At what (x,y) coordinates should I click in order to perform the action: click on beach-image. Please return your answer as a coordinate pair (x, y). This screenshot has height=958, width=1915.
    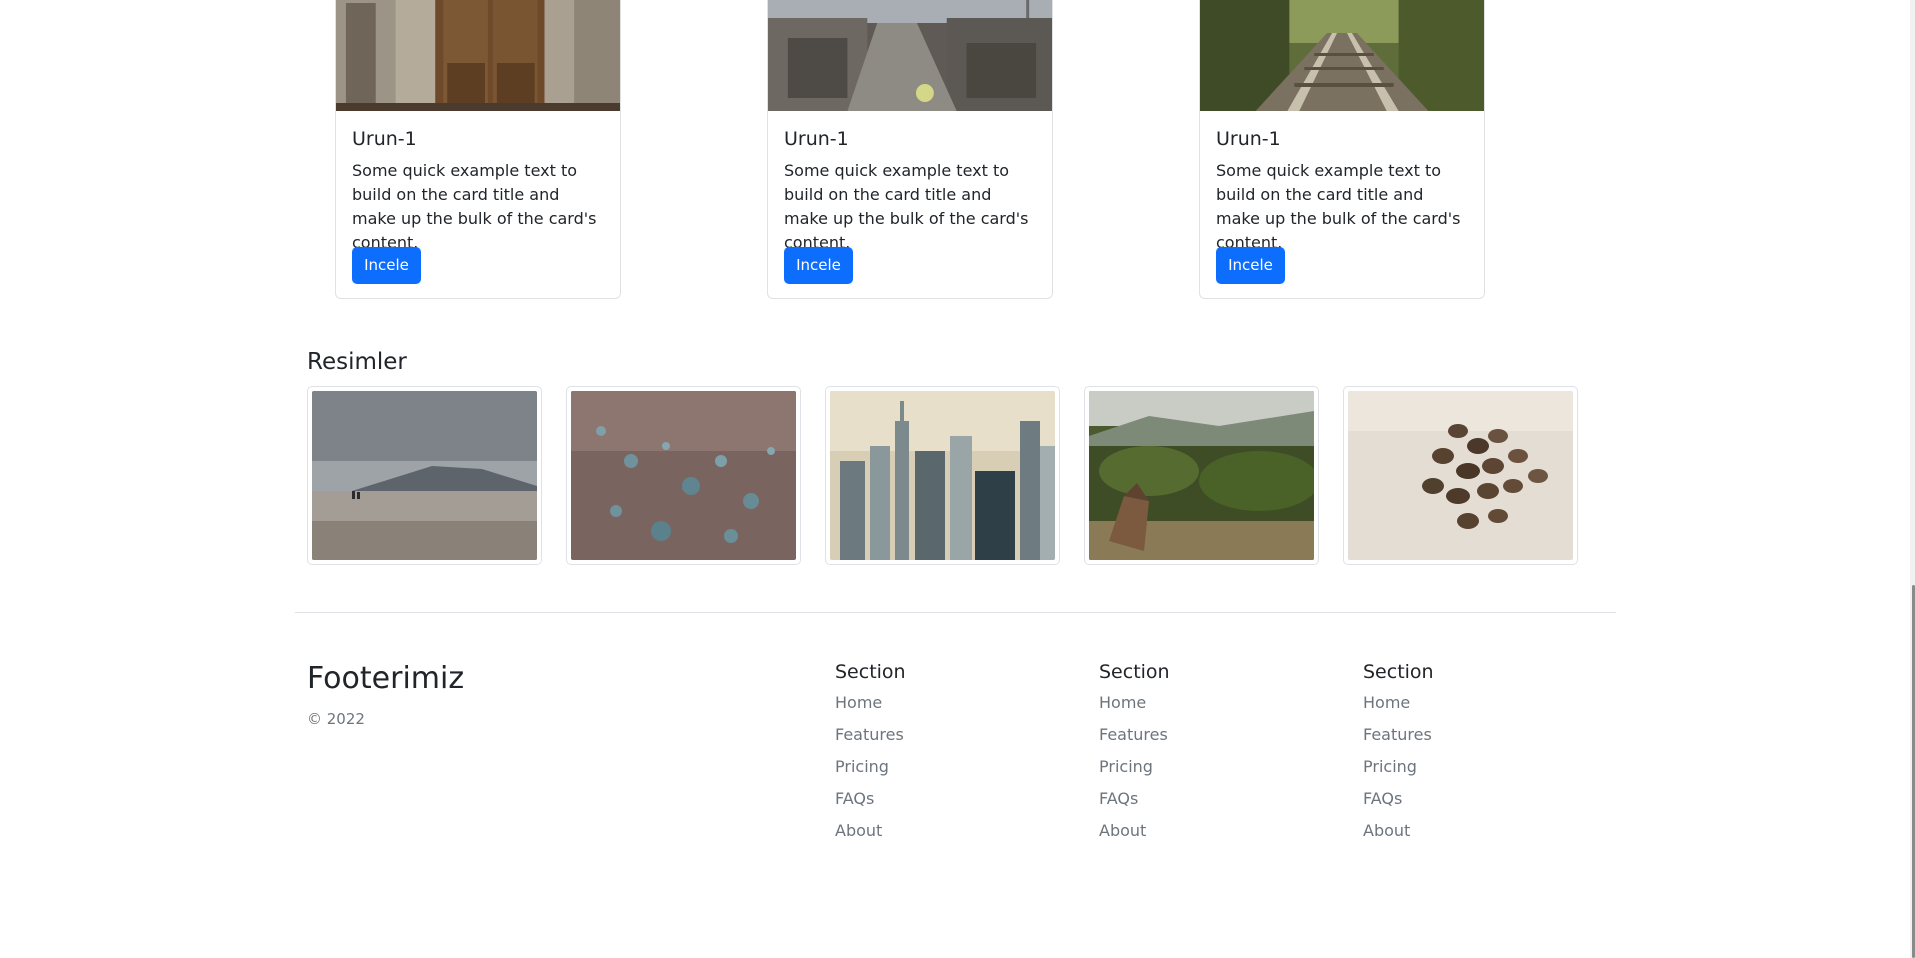
    Looking at the image, I should click on (424, 475).